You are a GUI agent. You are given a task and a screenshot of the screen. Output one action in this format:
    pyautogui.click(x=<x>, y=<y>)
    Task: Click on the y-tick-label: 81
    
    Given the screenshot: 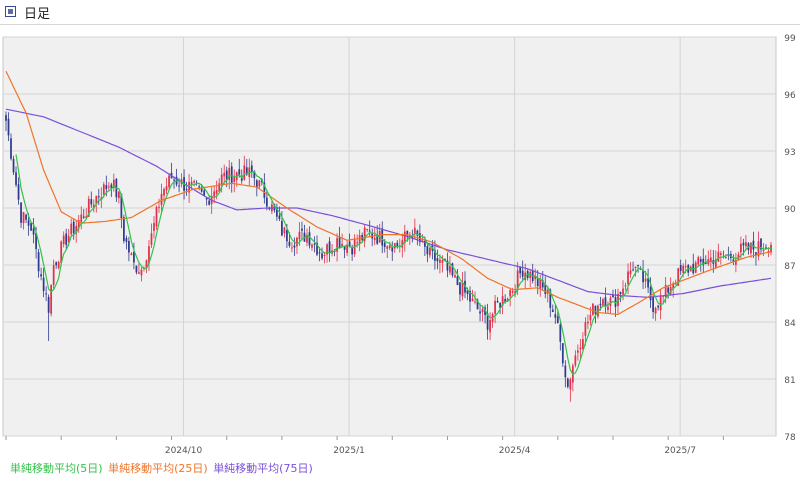 What is the action you would take?
    pyautogui.click(x=789, y=381)
    